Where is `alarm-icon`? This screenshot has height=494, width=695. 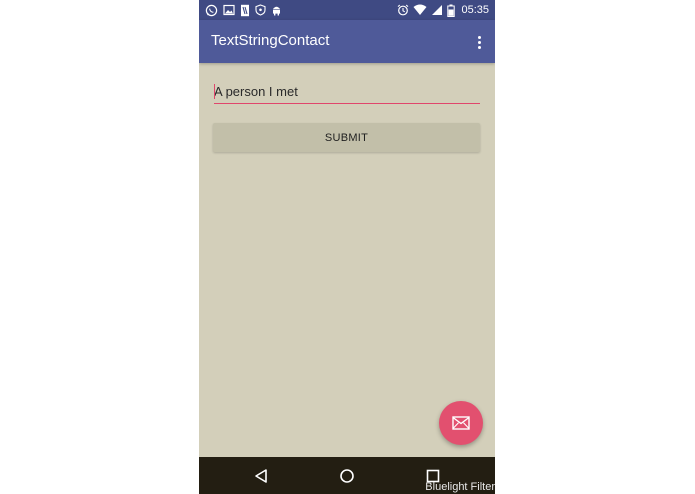
alarm-icon is located at coordinates (403, 10).